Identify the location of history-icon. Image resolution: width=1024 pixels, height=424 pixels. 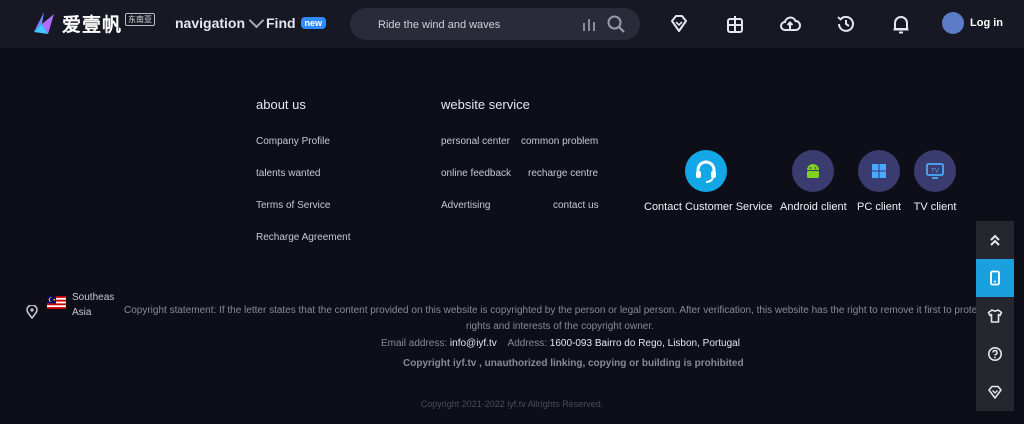
(846, 24).